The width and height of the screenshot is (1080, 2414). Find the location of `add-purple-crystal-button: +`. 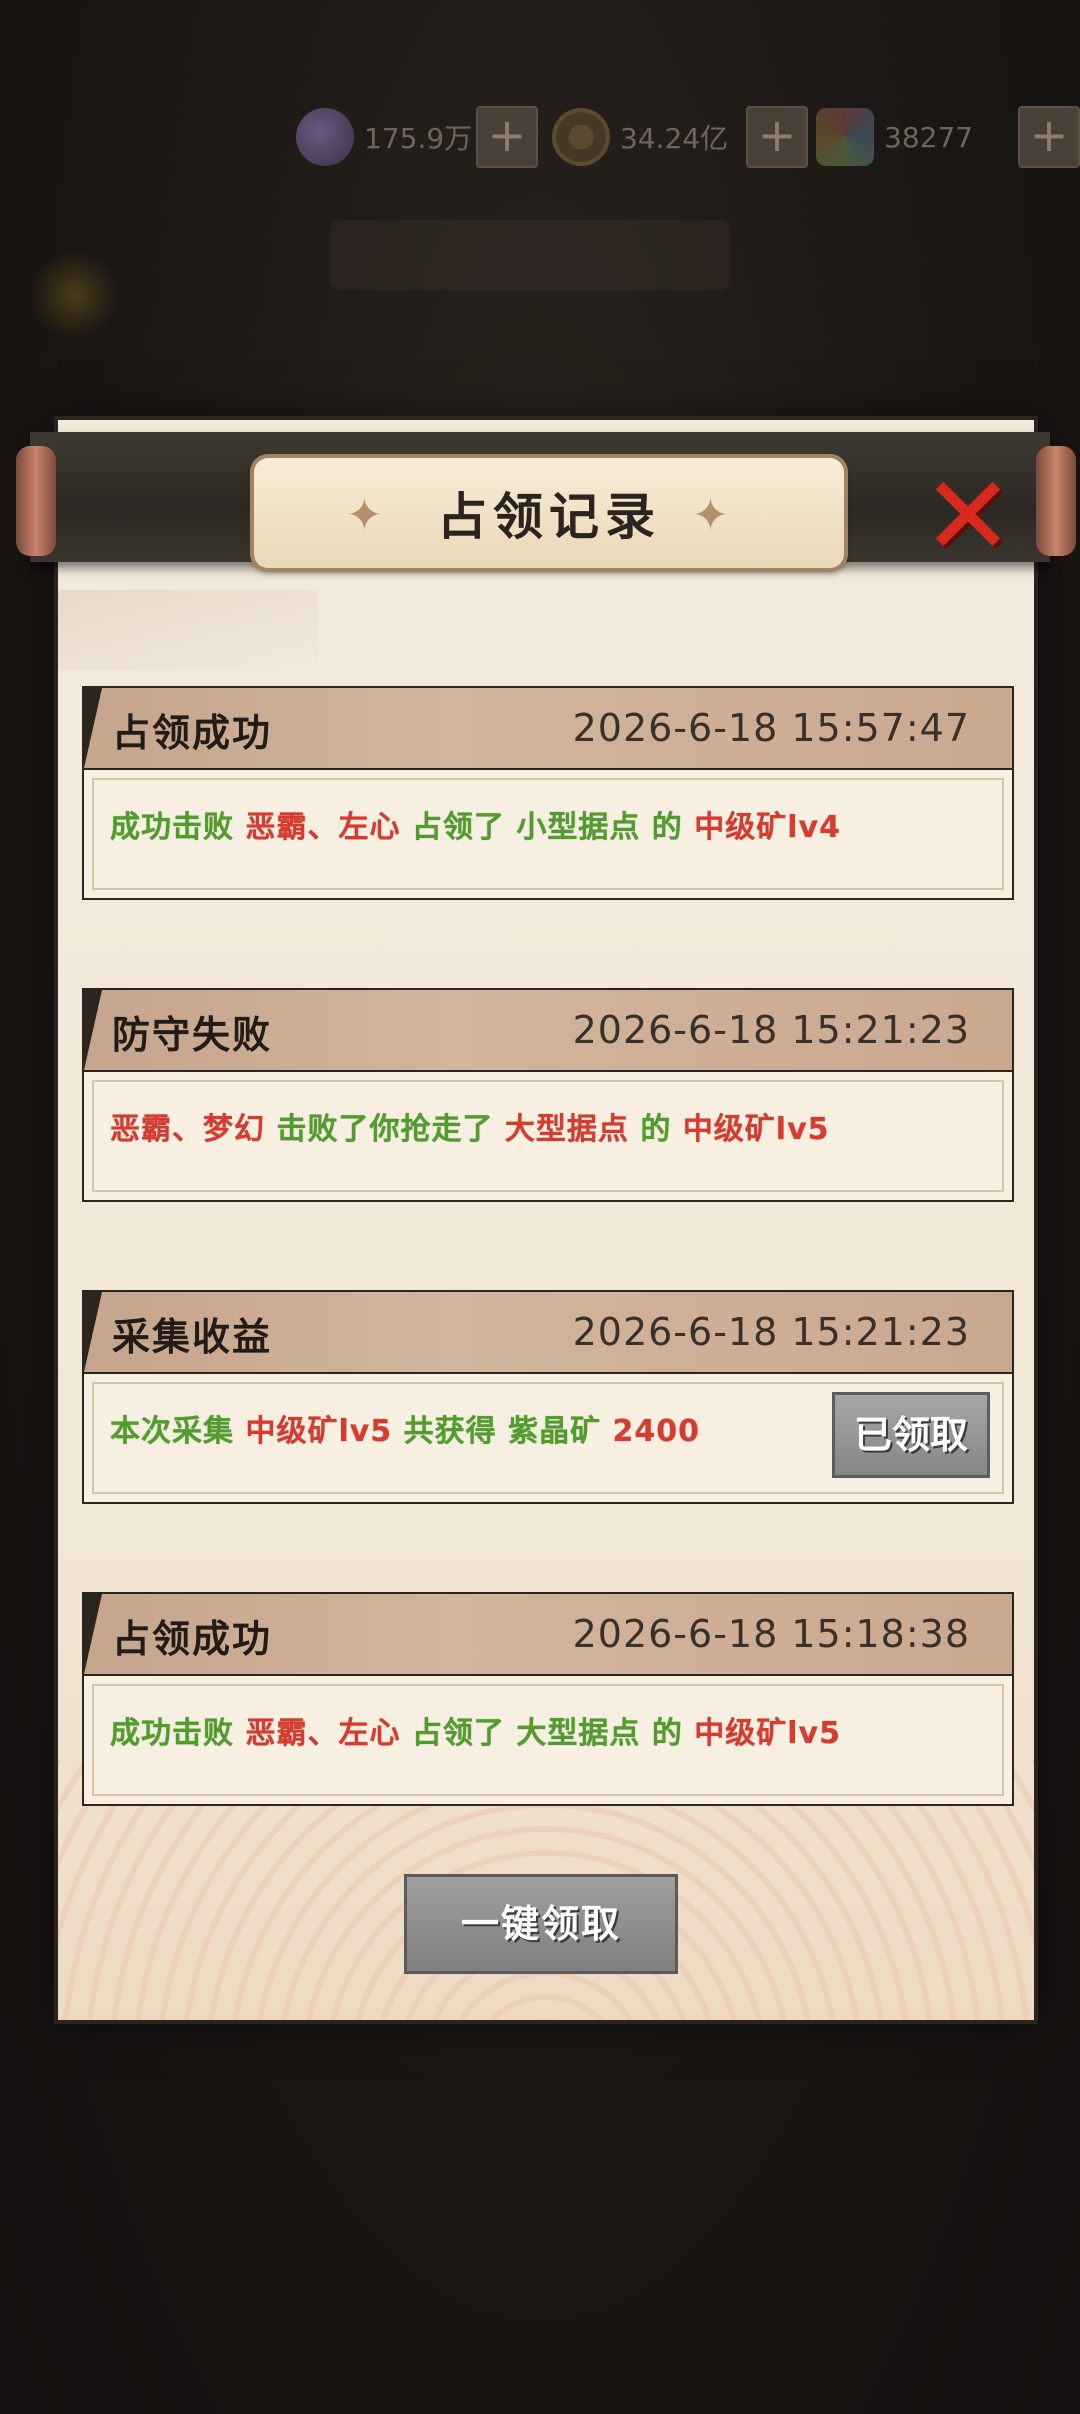

add-purple-crystal-button: + is located at coordinates (507, 137).